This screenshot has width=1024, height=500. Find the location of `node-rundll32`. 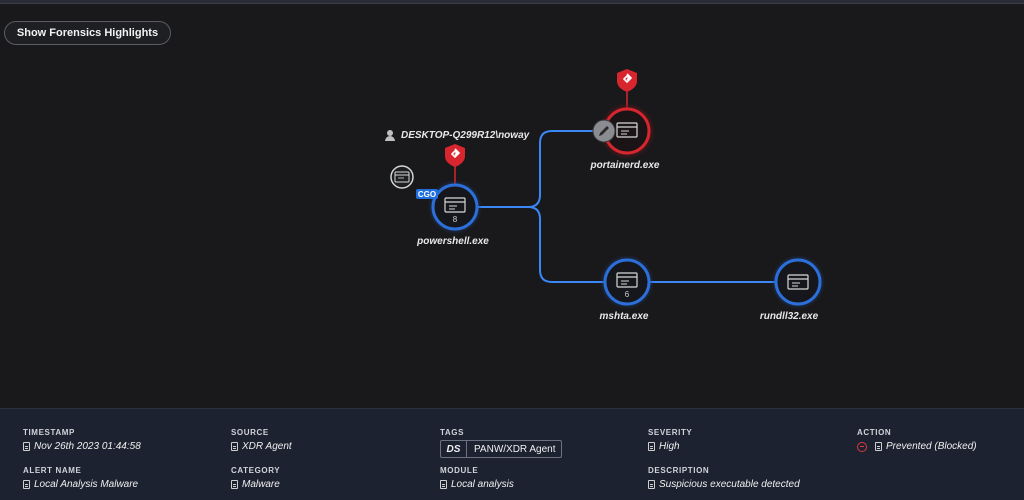

node-rundll32 is located at coordinates (798, 282).